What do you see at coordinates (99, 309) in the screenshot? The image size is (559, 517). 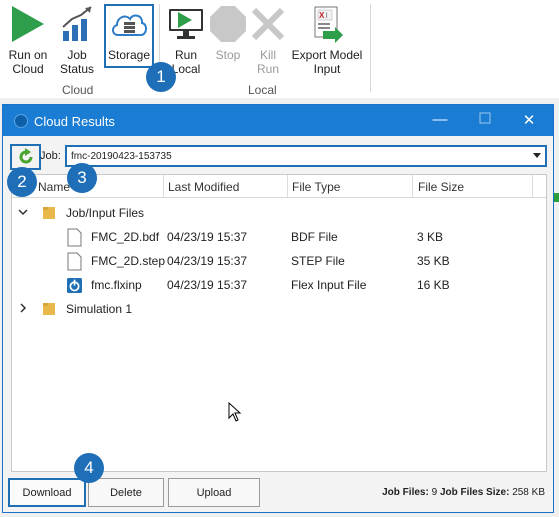 I see `folder-name: Simulation 1` at bounding box center [99, 309].